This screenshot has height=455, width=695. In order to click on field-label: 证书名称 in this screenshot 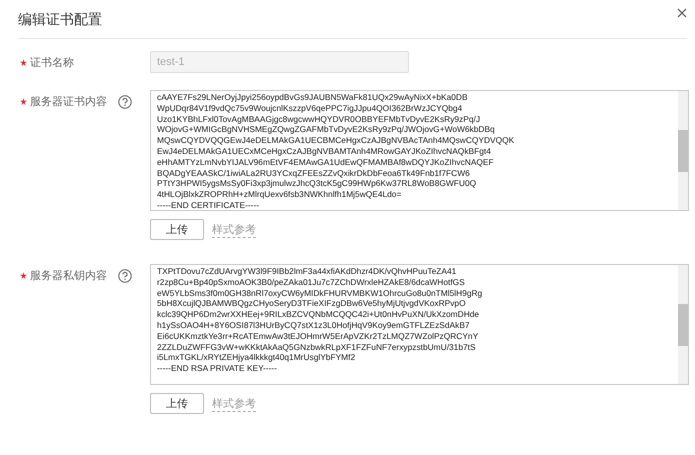, I will do `click(52, 62)`.